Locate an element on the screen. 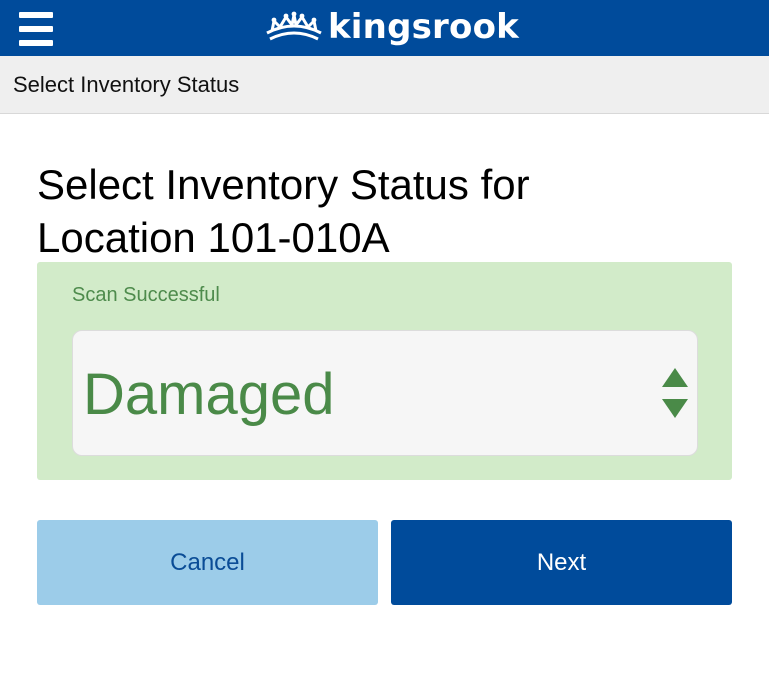  crown-logo-icon is located at coordinates (294, 26).